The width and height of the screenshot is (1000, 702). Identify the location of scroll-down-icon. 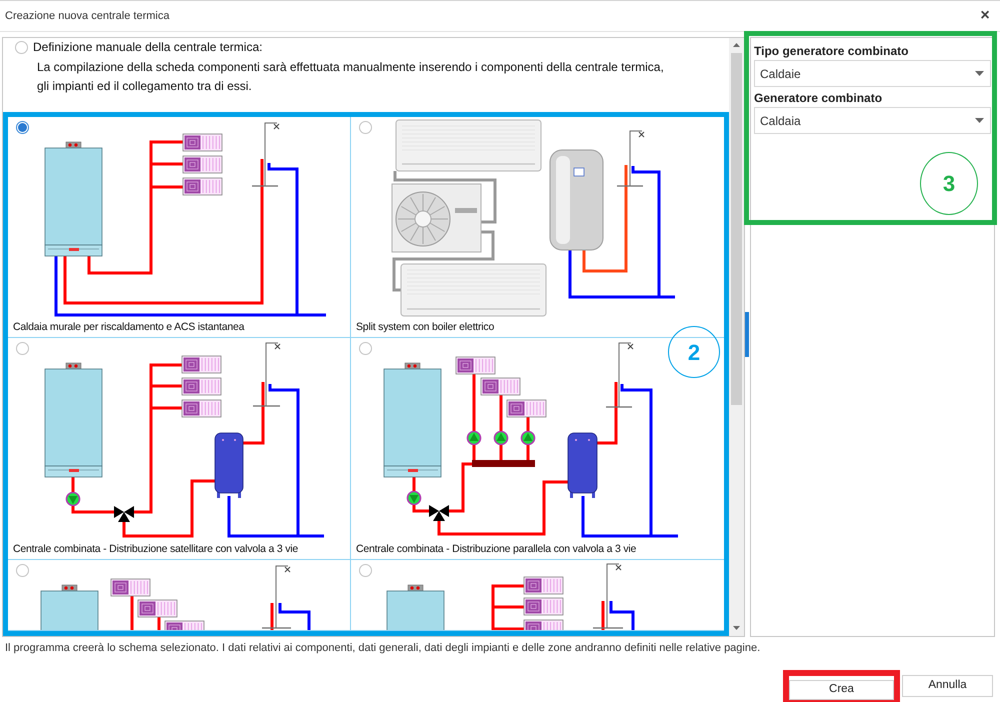
(736, 628).